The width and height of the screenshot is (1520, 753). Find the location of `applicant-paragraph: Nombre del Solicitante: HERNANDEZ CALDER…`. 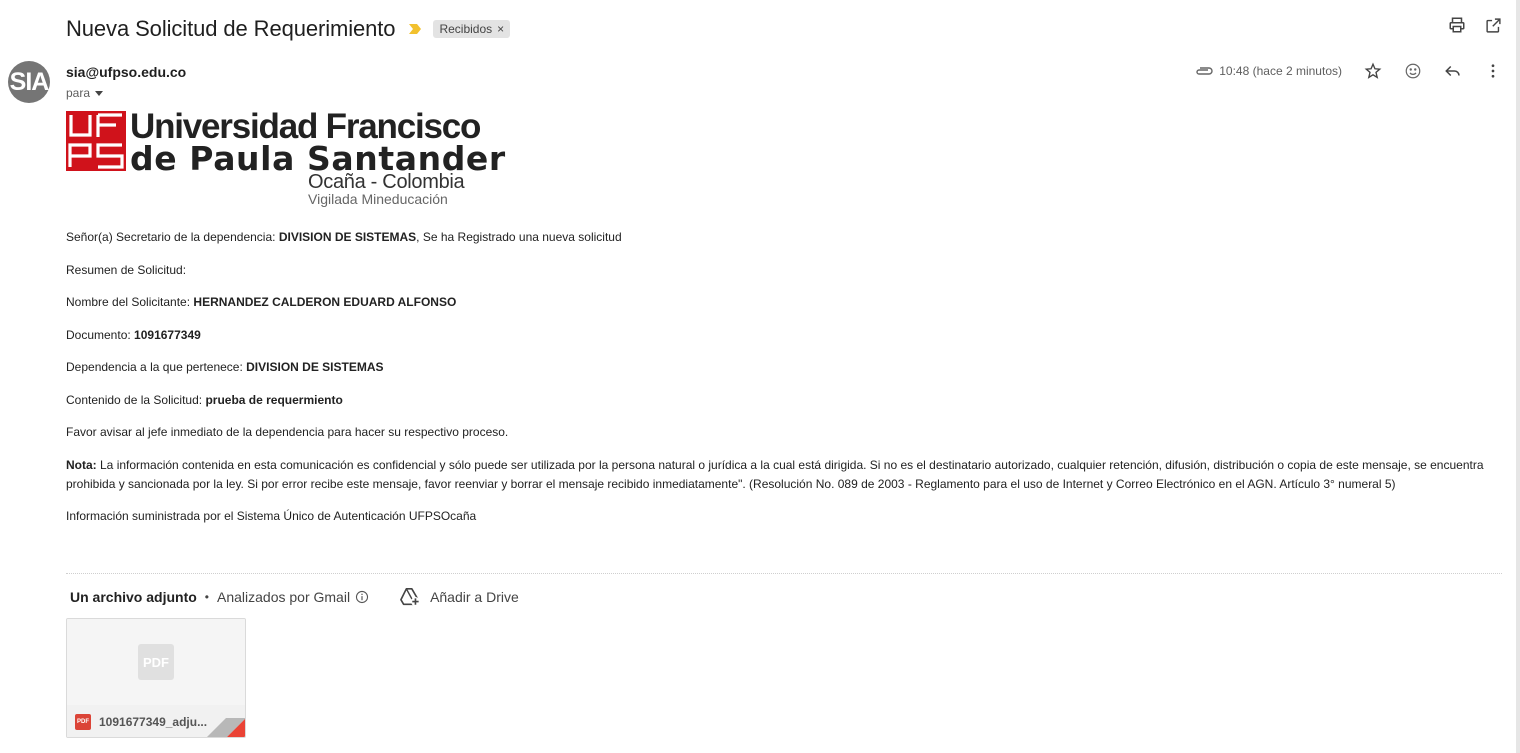

applicant-paragraph: Nombre del Solicitante: HERNANDEZ CALDER… is located at coordinates (776, 302).